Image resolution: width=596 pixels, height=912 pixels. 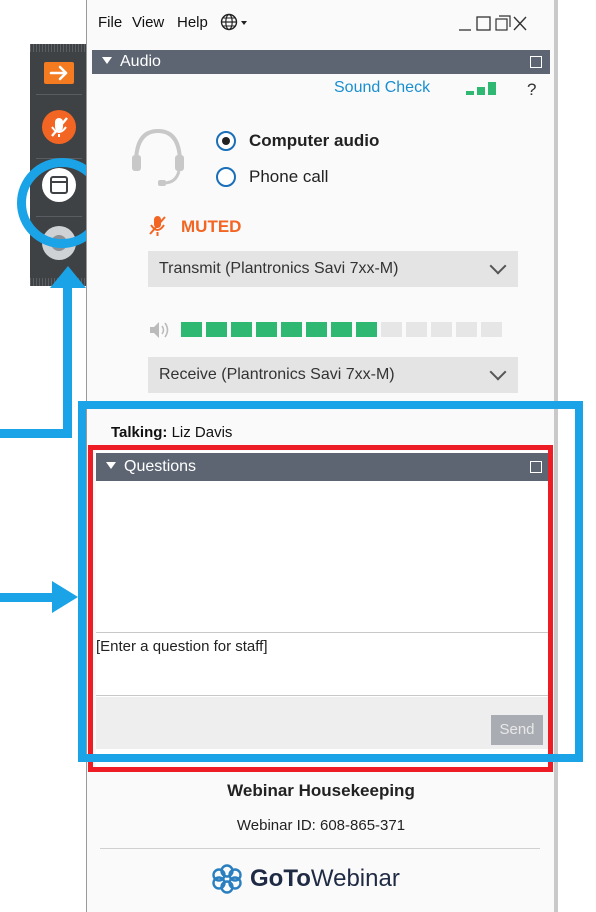 What do you see at coordinates (226, 177) in the screenshot?
I see `phone-call-radio` at bounding box center [226, 177].